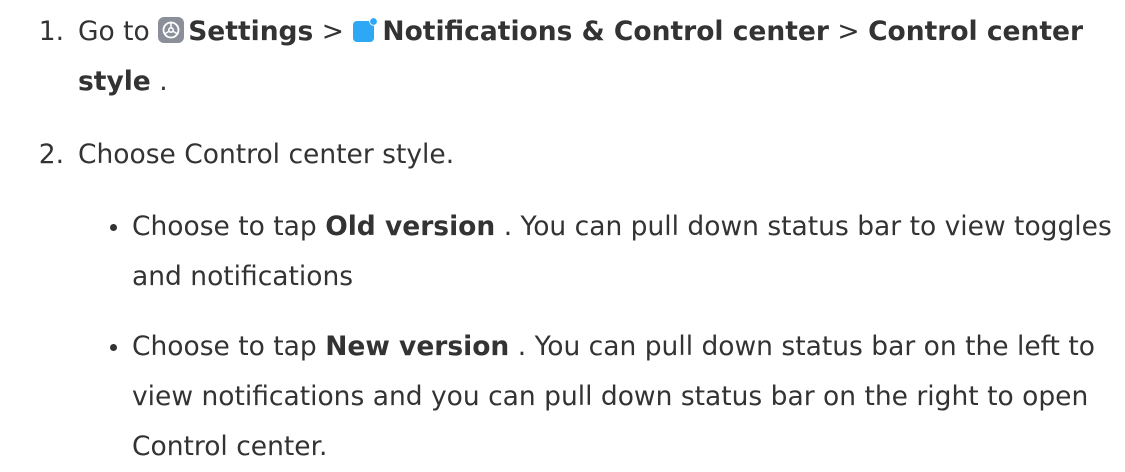 The width and height of the screenshot is (1125, 472). Describe the element at coordinates (163, 81) in the screenshot. I see `end-punctuation: .` at that location.